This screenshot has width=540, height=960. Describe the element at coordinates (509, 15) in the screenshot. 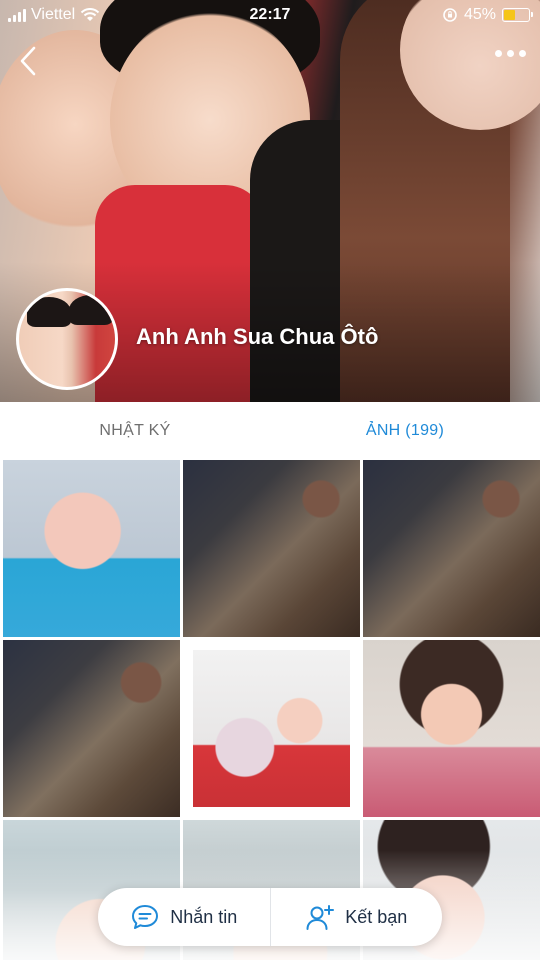

I see `battery-level` at that location.